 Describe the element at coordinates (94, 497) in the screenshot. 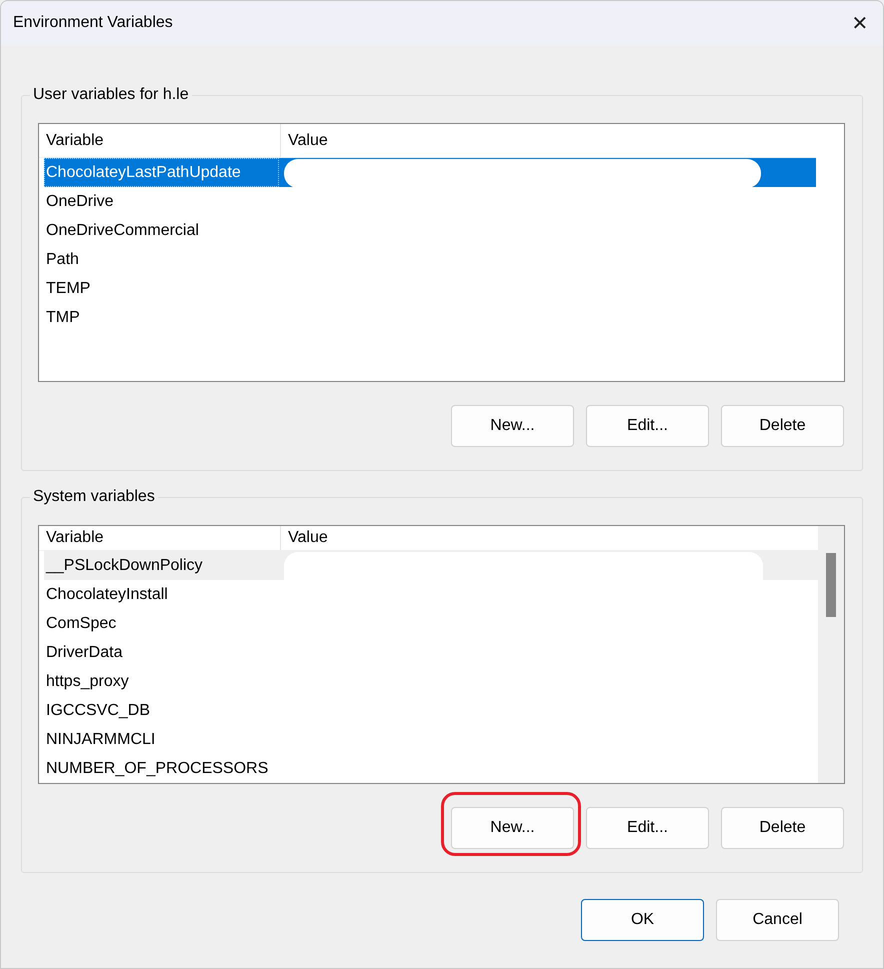

I see `group-title: System variables` at that location.